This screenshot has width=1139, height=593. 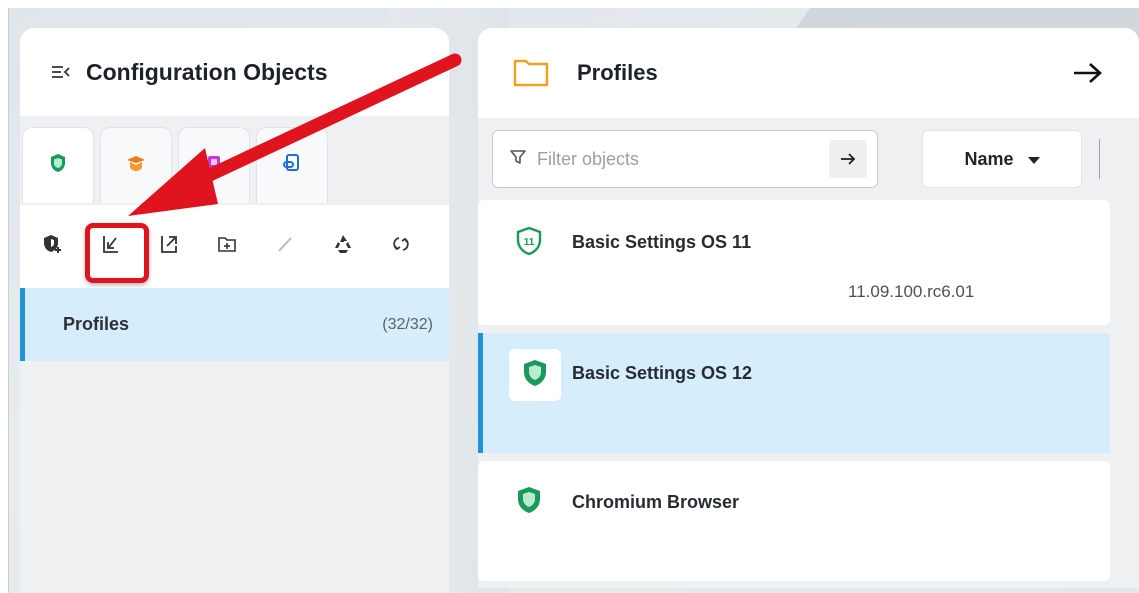 What do you see at coordinates (794, 262) in the screenshot?
I see `list-item: 11 Basic Settings OS 11 11.09.100.rc6.01` at bounding box center [794, 262].